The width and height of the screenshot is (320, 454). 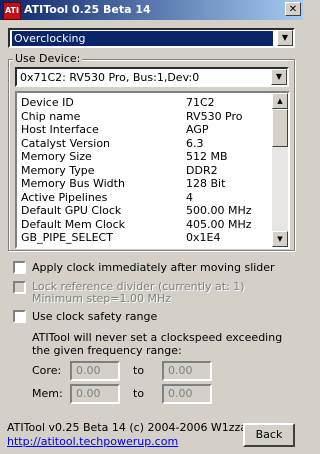 I want to click on property-key: Memory Type, so click(x=58, y=170).